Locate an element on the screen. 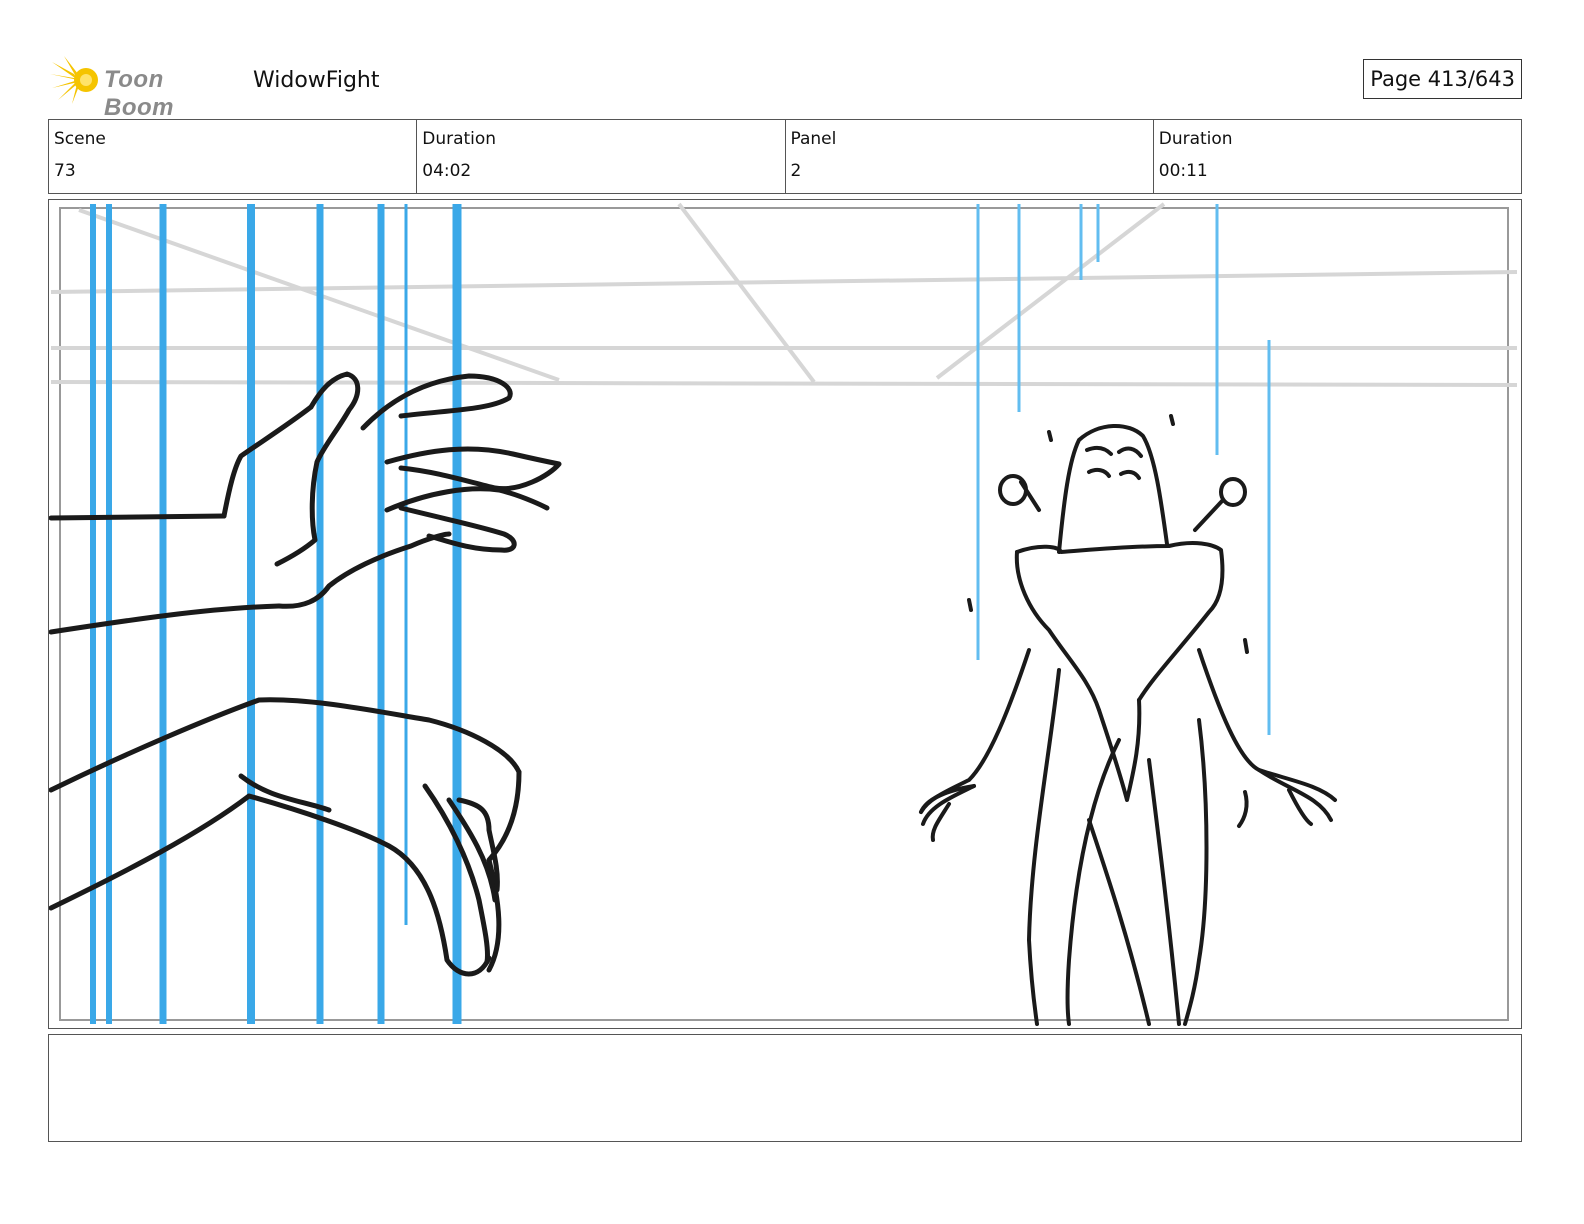 This screenshot has height=1224, width=1584. storyboard-header: Toon Boom WidowFight Page 413/643 is located at coordinates (785, 86).